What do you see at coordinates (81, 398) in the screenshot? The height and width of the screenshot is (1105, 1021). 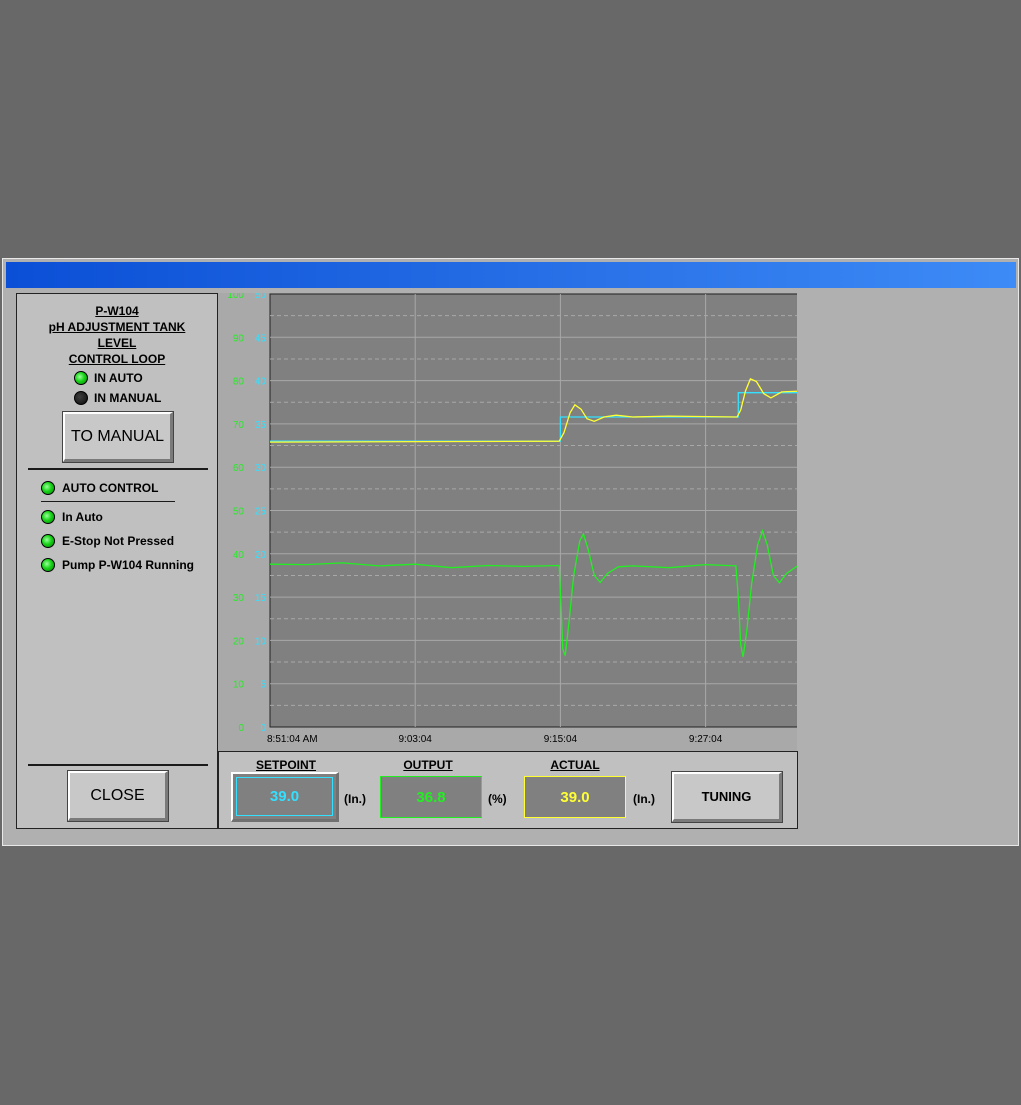 I see `in-manual-indicator-icon` at bounding box center [81, 398].